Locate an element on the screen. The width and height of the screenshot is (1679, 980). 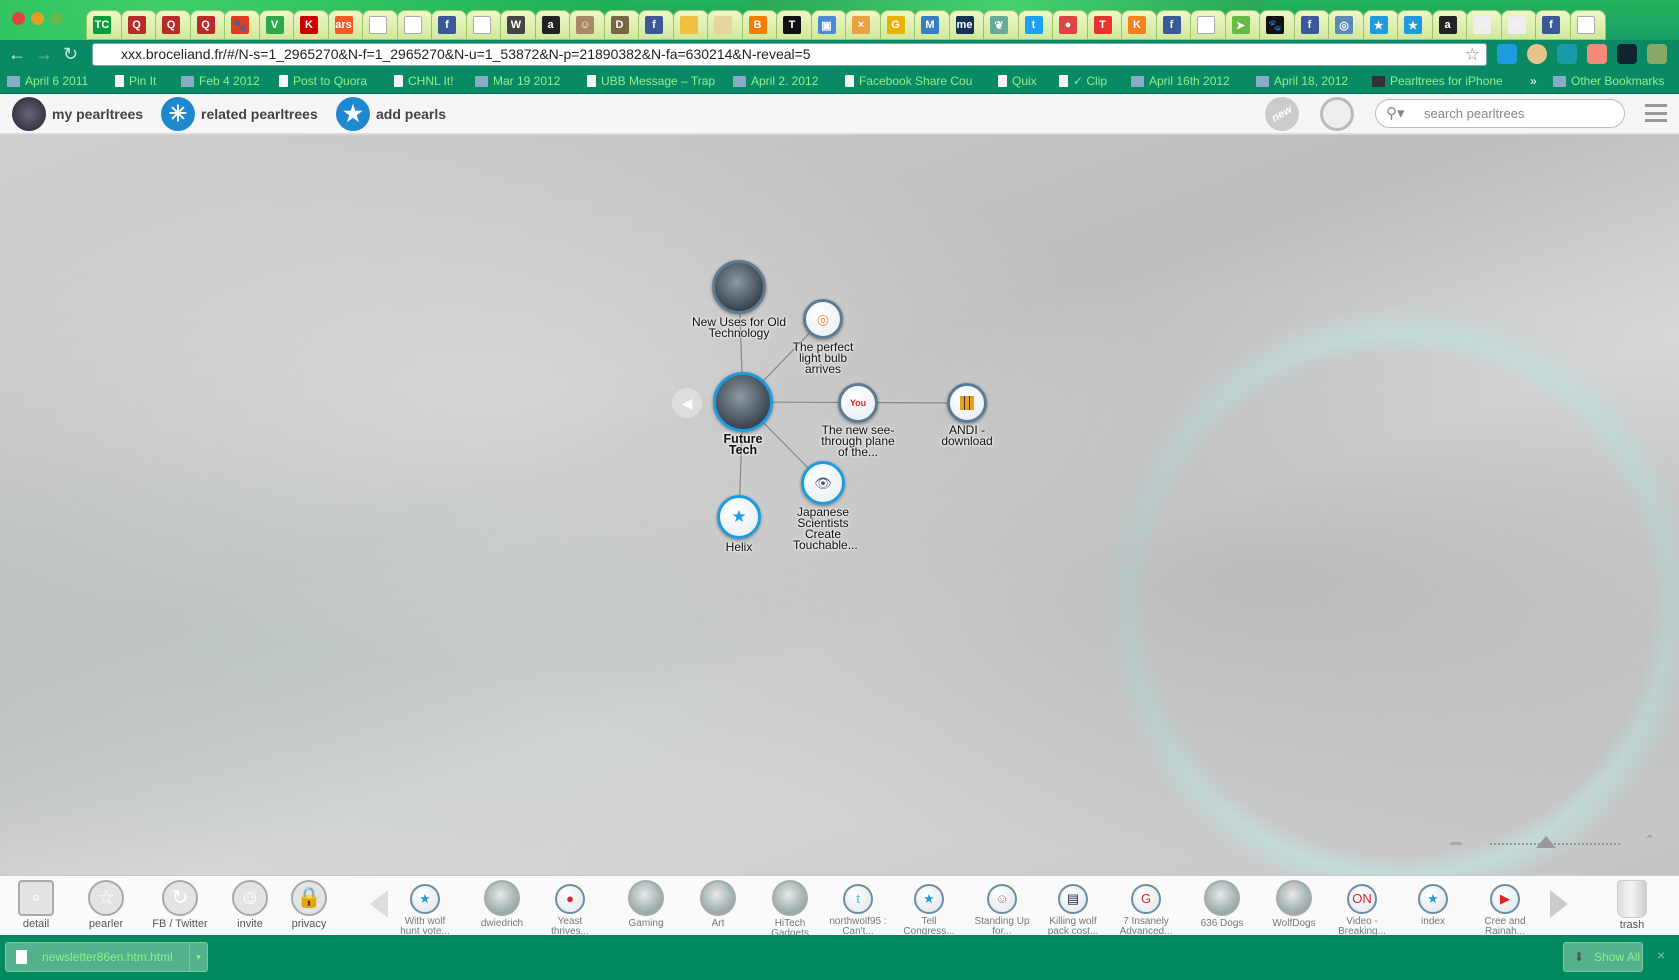
pearl-andi is located at coordinates (967, 403).